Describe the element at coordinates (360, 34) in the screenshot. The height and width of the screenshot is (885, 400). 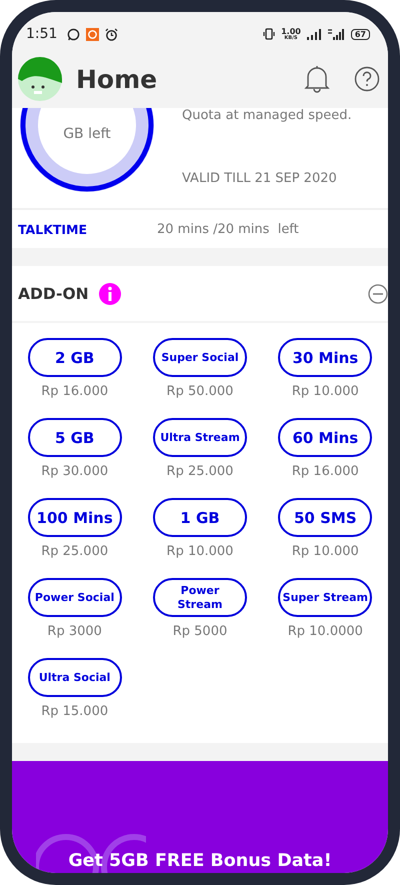
I see `battery-level: 67` at that location.